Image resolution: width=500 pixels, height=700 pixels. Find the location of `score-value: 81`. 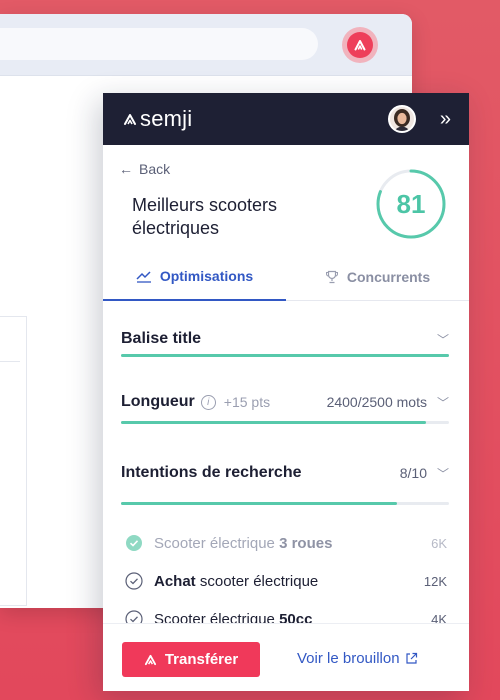

score-value: 81 is located at coordinates (411, 203).